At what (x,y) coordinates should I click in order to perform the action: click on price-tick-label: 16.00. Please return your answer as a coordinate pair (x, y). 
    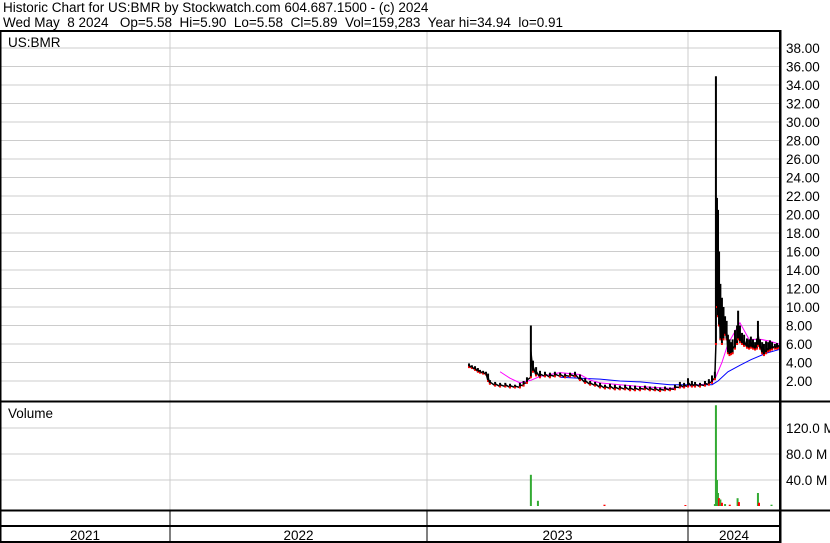
    Looking at the image, I should click on (803, 252).